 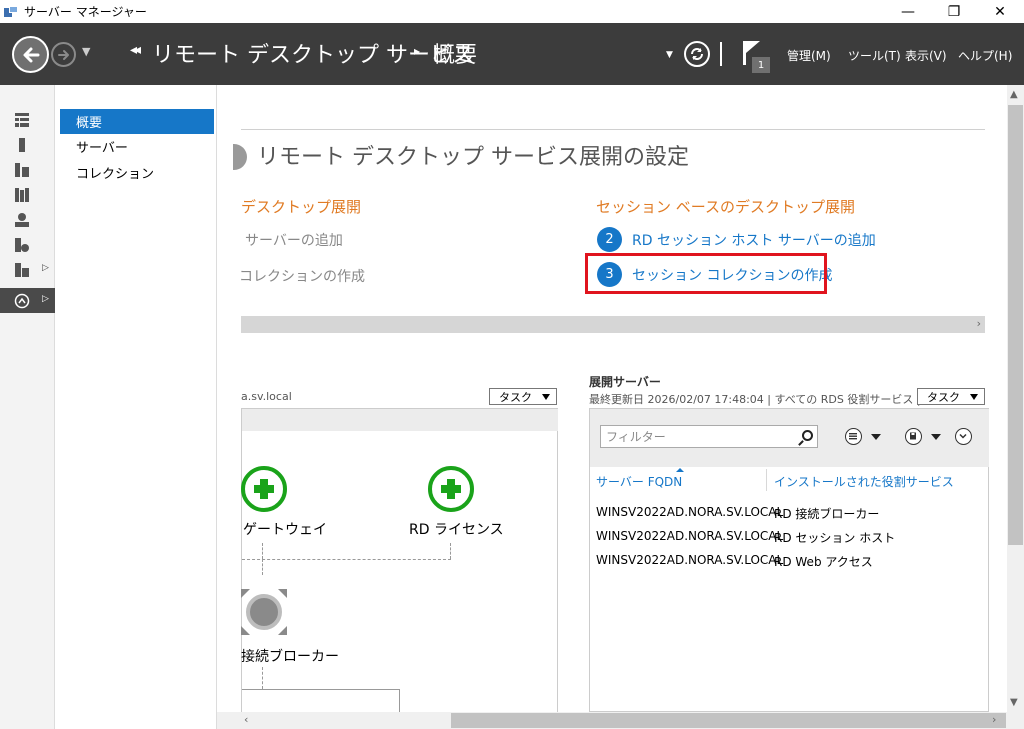 I want to click on main-horizontal-scrollbar: ‹ ›, so click(x=620, y=720).